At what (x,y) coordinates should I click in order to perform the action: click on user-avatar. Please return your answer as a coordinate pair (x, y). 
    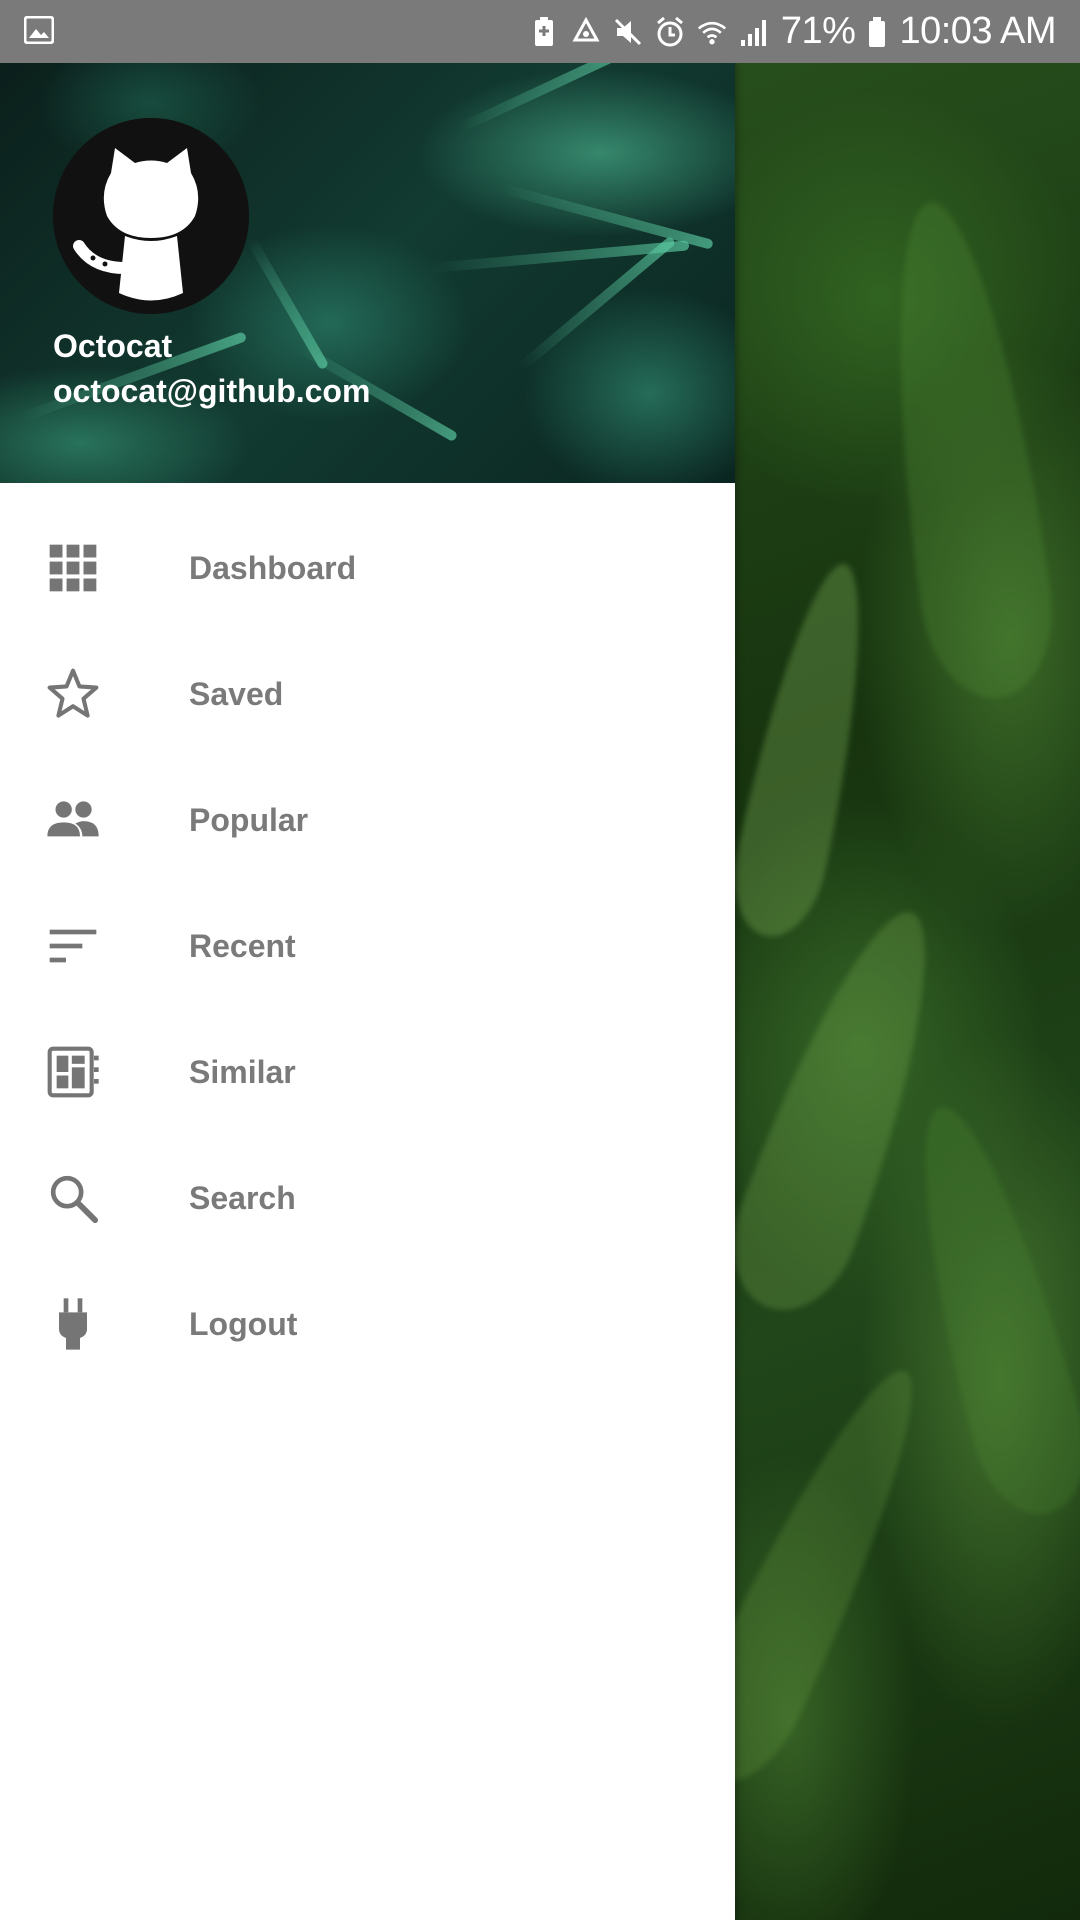
    Looking at the image, I should click on (151, 216).